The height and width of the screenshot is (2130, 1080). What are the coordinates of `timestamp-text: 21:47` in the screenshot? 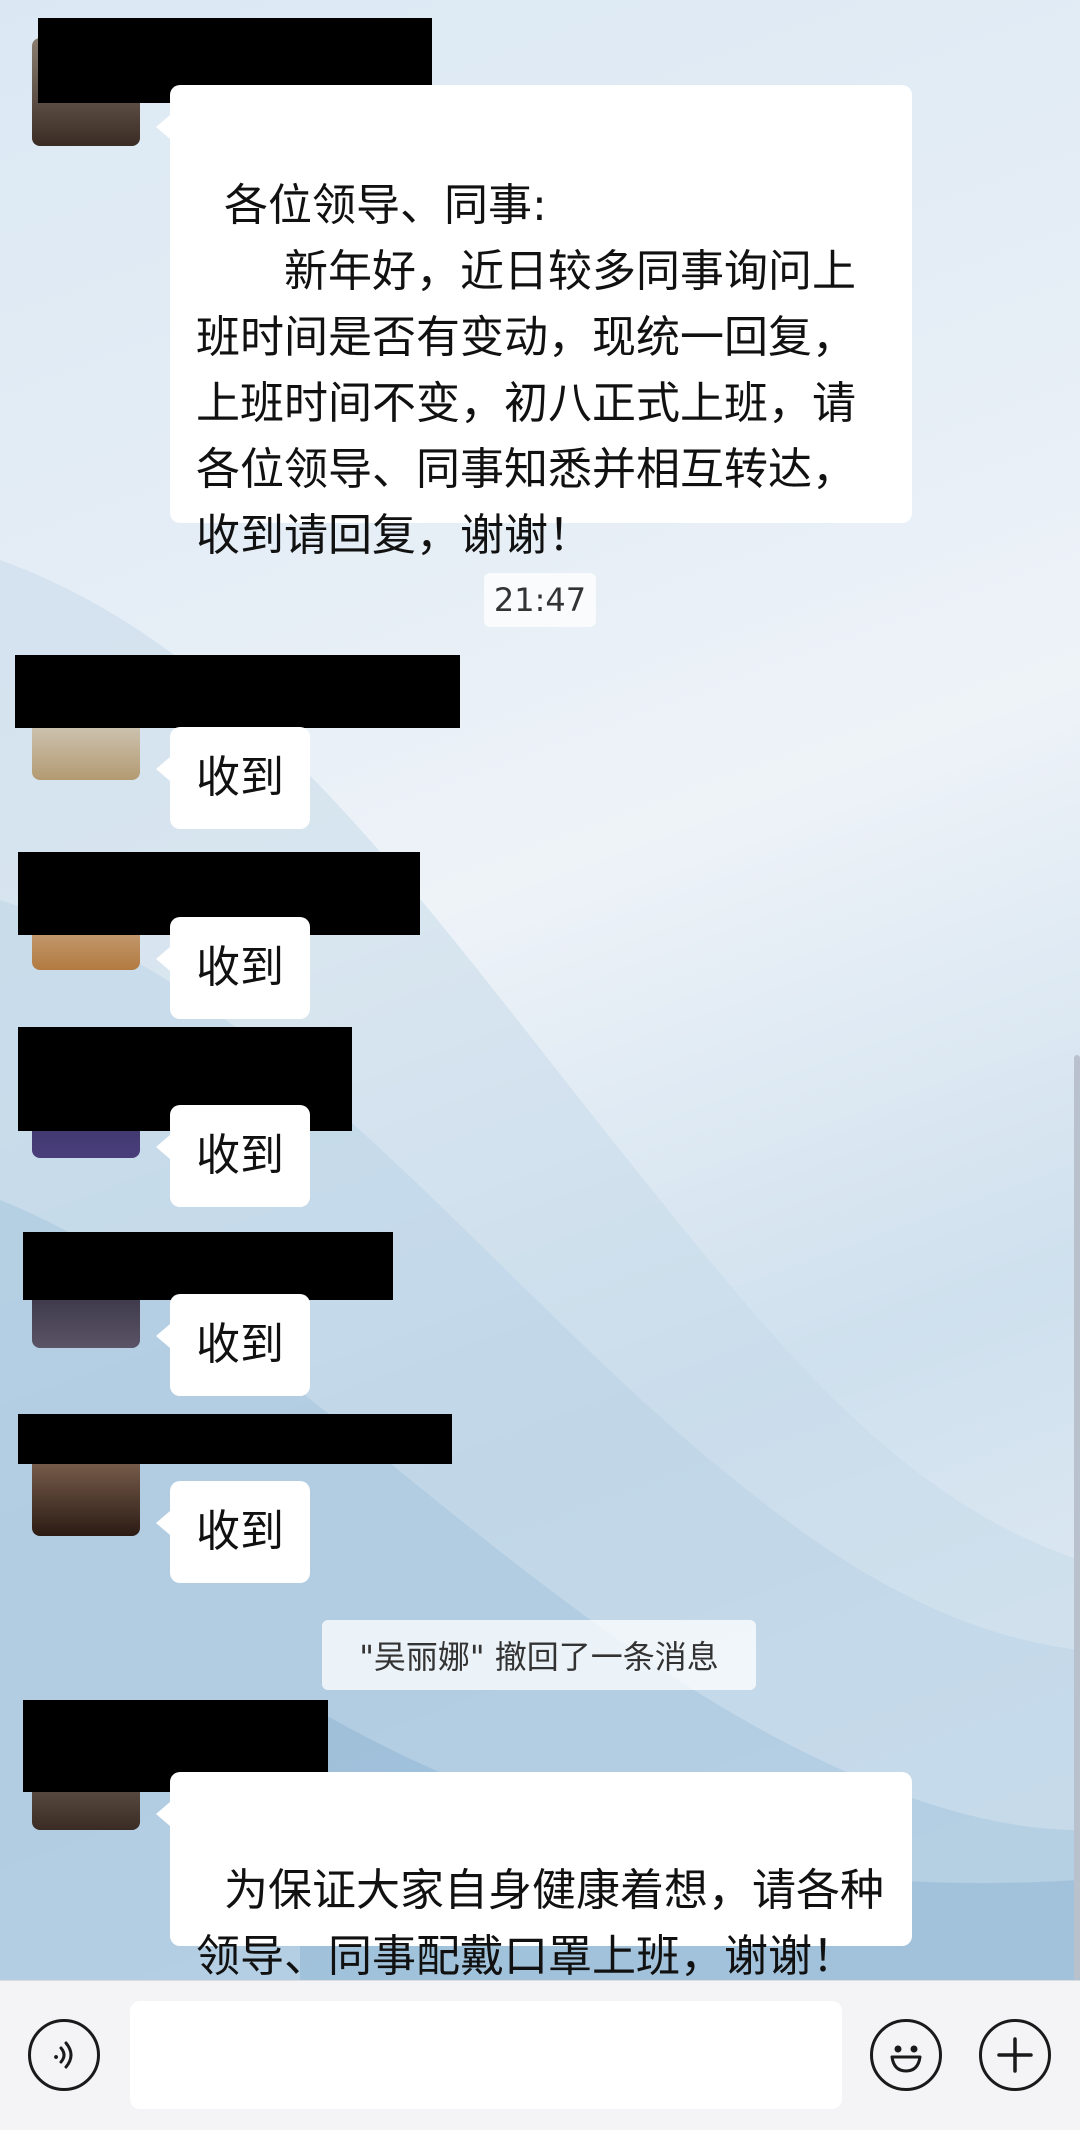 It's located at (540, 600).